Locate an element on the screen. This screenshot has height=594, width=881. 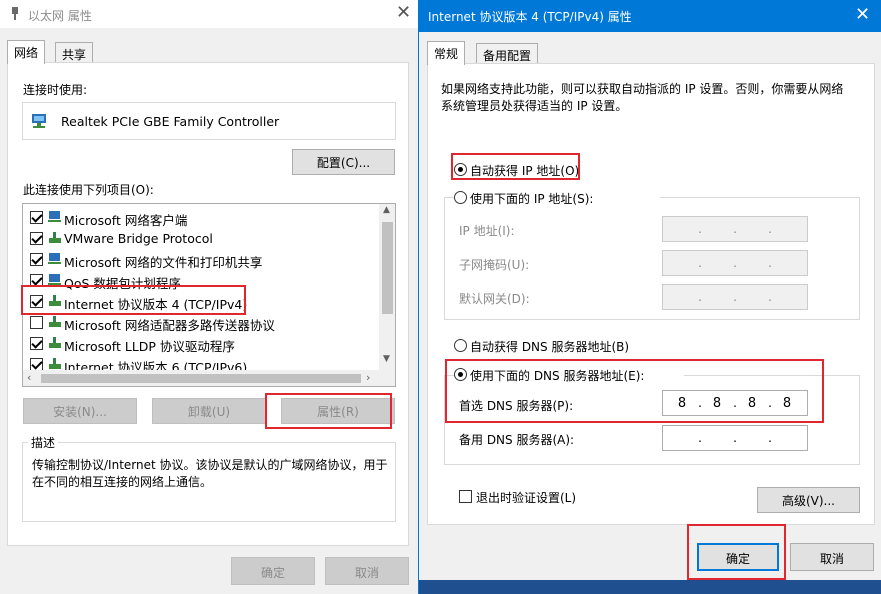
tab-network: 网络 is located at coordinates (26, 52).